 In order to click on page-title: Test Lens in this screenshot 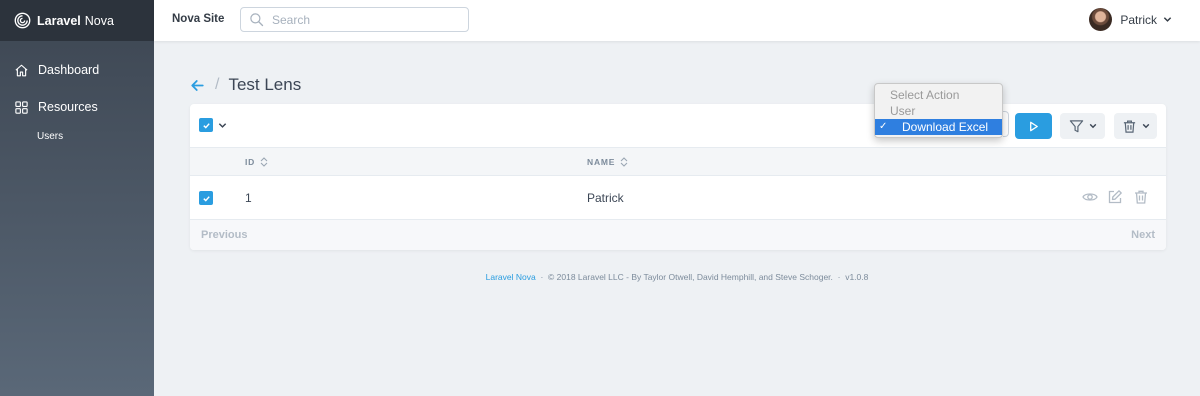, I will do `click(265, 84)`.